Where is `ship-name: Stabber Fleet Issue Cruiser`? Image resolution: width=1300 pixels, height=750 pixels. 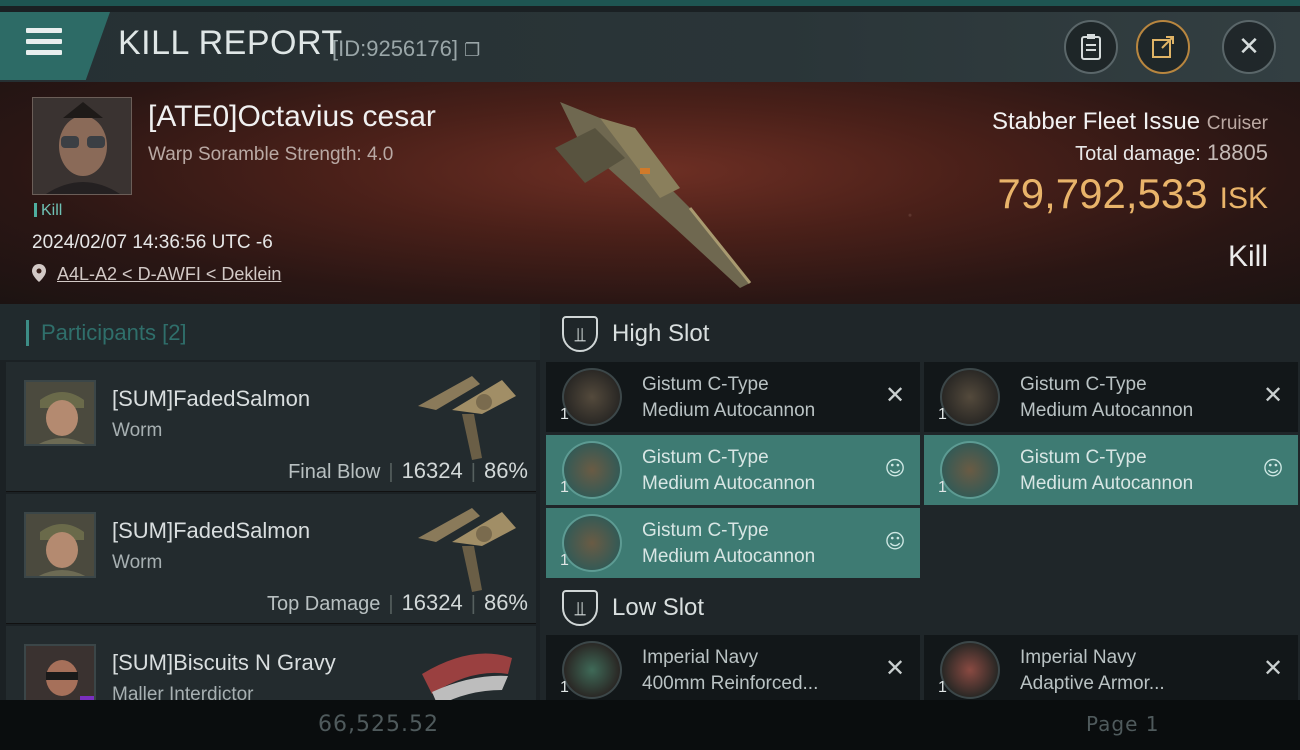 ship-name: Stabber Fleet Issue Cruiser is located at coordinates (1130, 122).